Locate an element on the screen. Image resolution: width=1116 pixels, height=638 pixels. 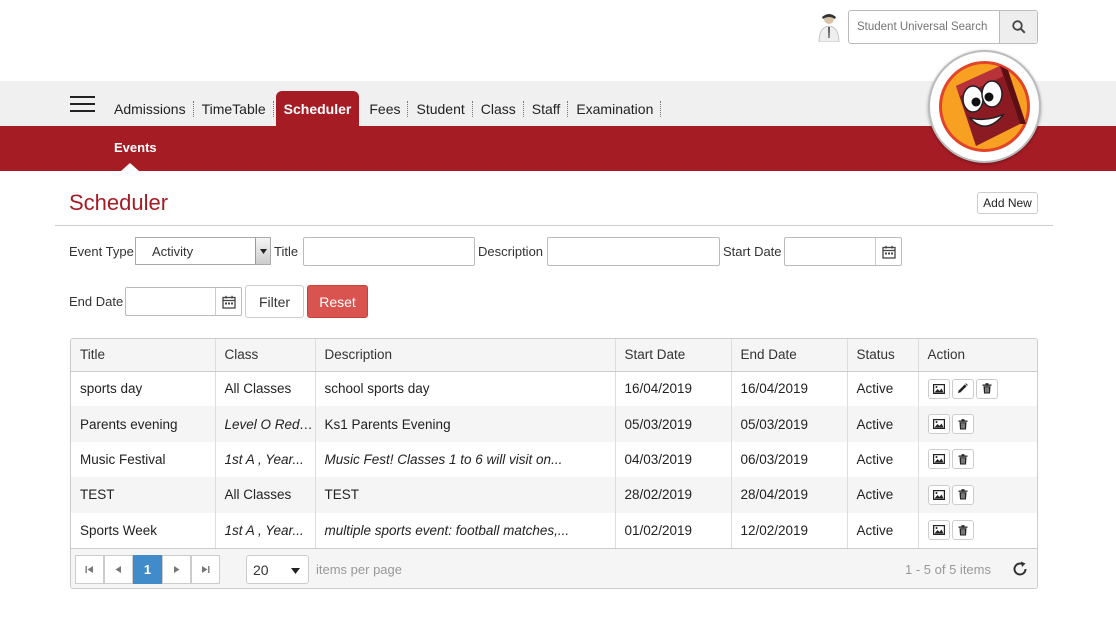
items-per-page-label: items per page is located at coordinates (359, 569).